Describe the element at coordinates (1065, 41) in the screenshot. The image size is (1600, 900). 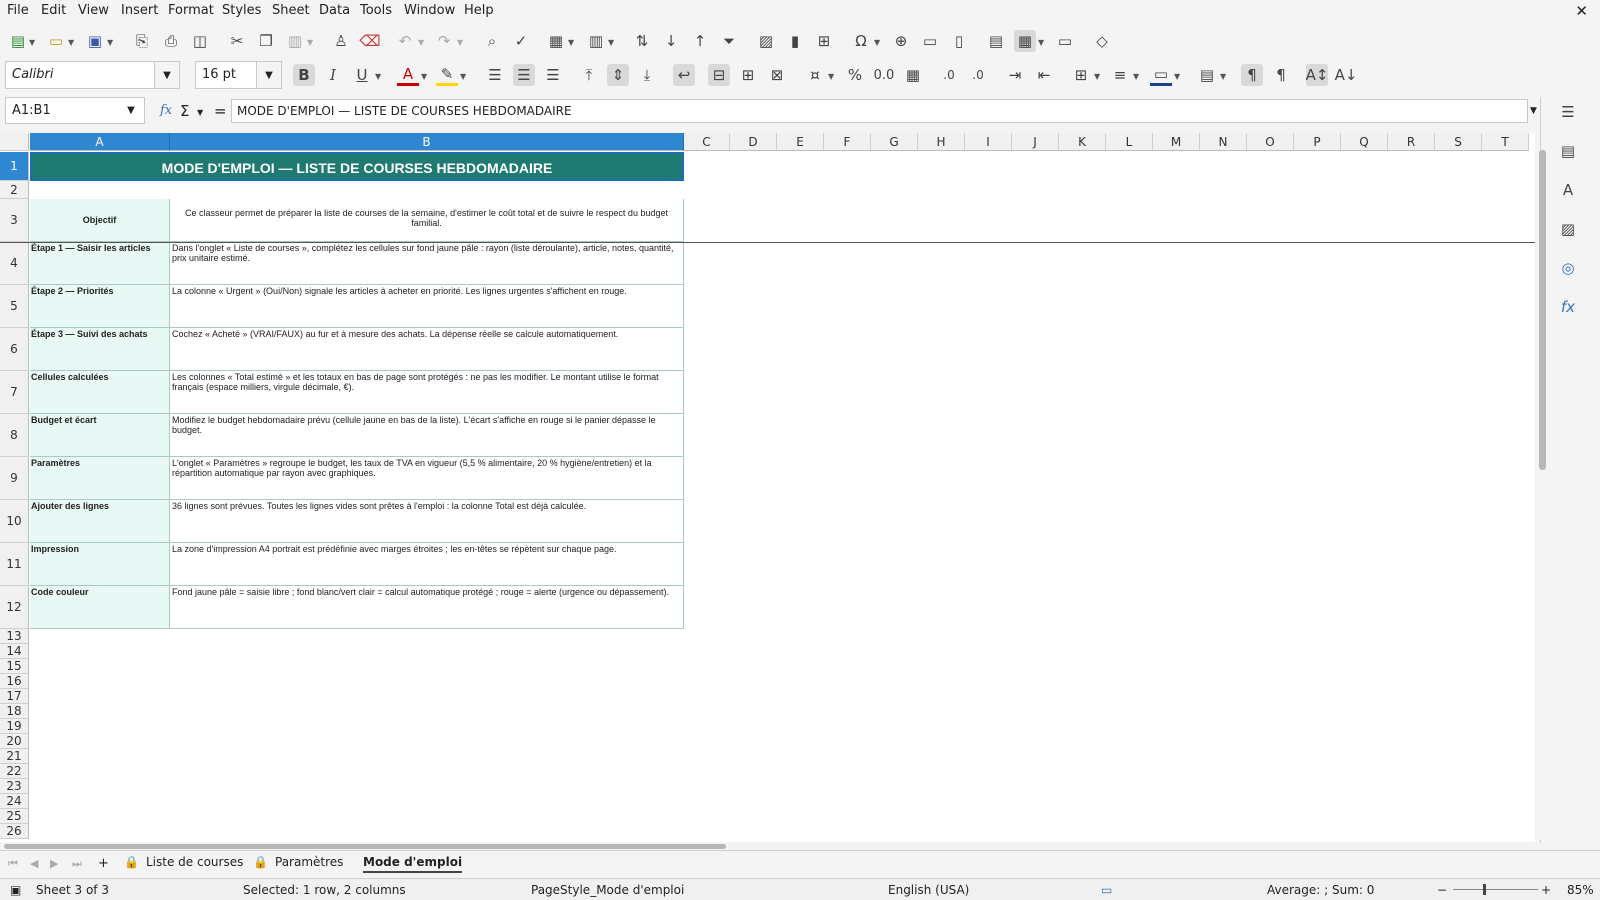
I see `split-window-icon: ▭` at that location.